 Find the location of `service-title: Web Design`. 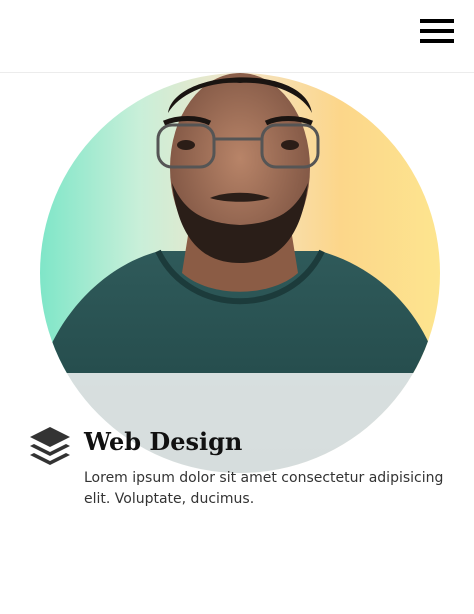

service-title: Web Design is located at coordinates (163, 441).